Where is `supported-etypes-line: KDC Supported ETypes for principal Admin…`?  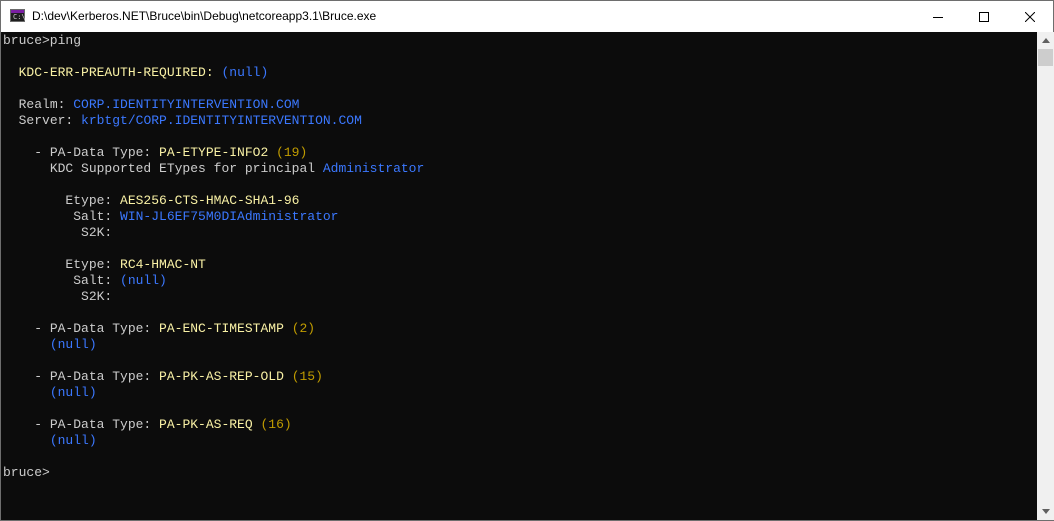
supported-etypes-line: KDC Supported ETypes for principal Admin… is located at coordinates (213, 169).